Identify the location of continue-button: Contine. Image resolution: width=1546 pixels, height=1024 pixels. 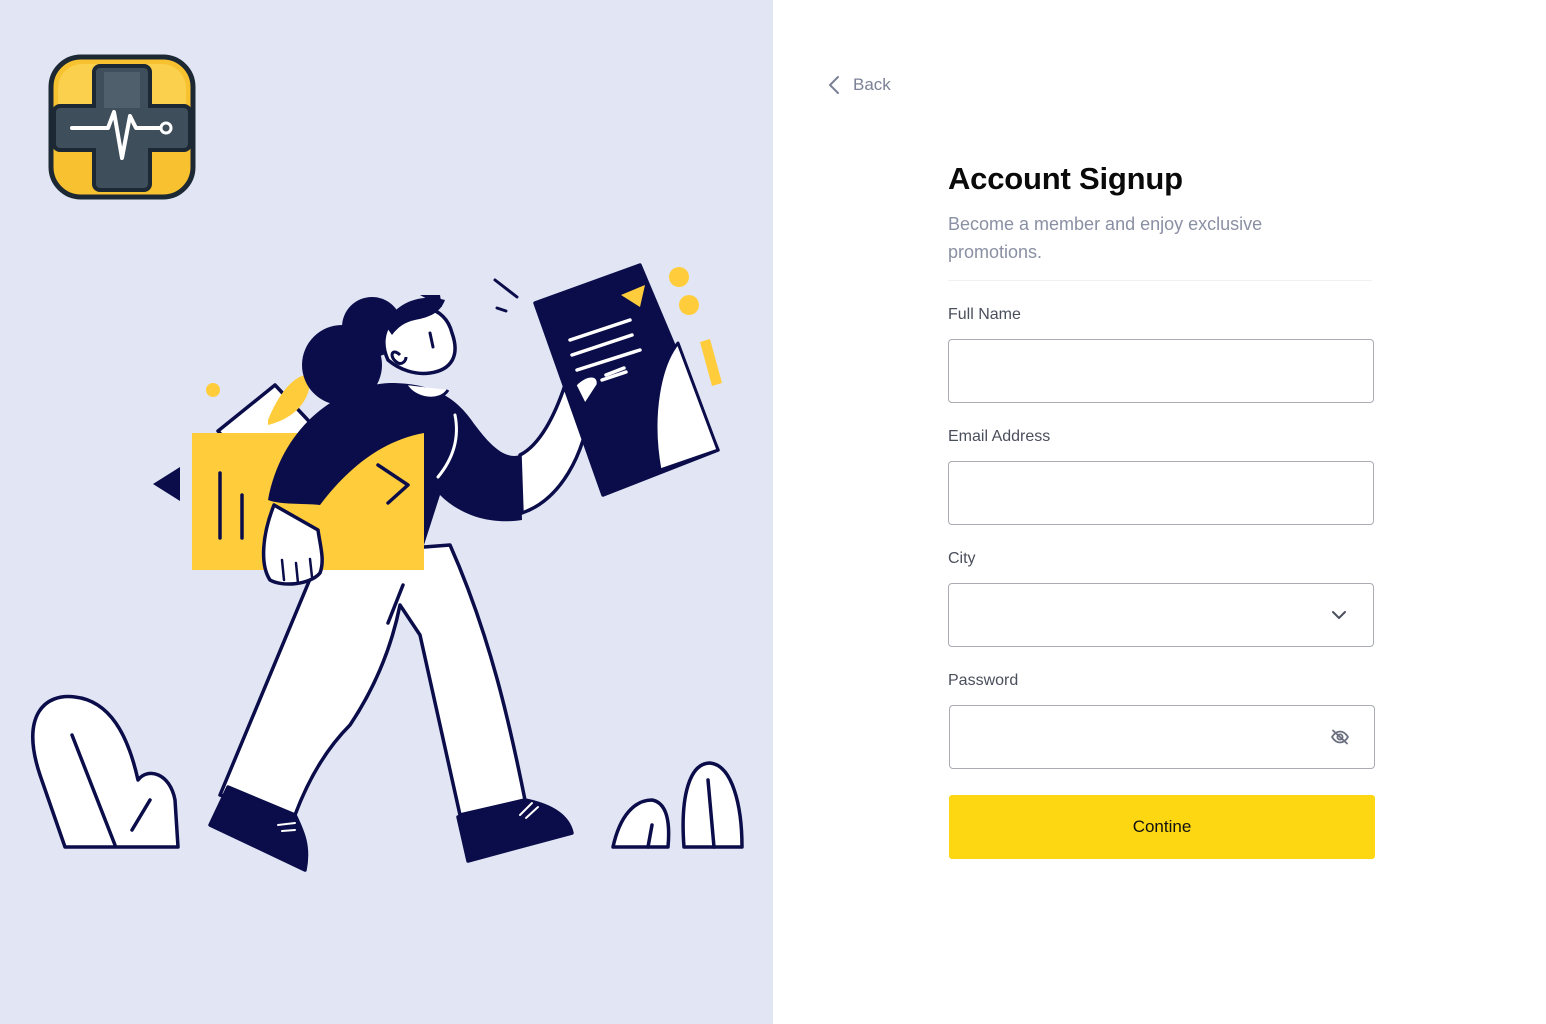
(1162, 827).